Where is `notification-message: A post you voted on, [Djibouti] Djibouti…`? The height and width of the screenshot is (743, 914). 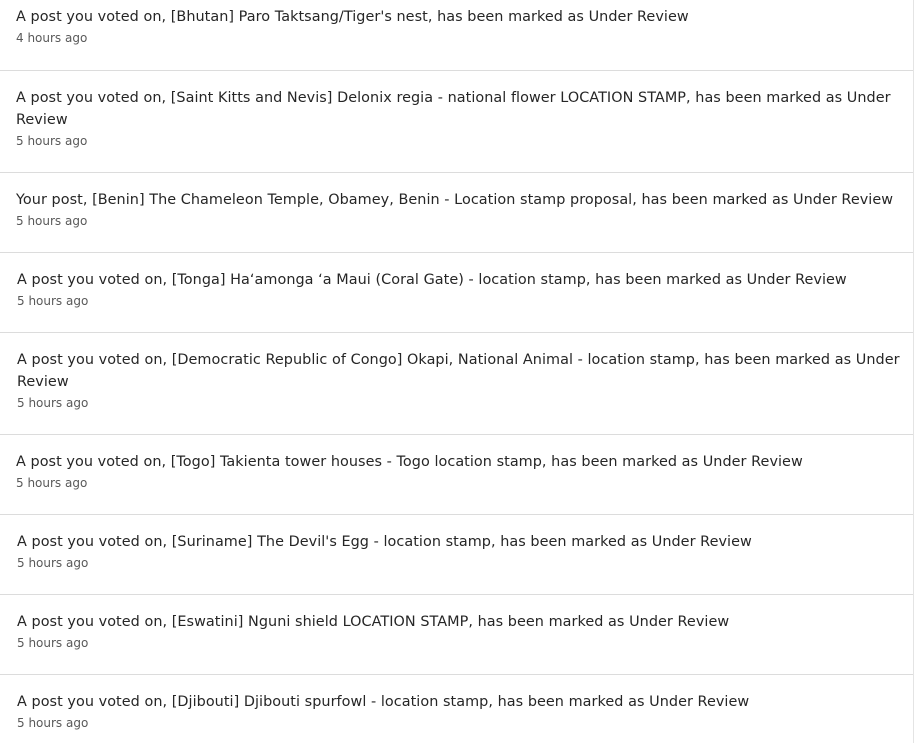 notification-message: A post you voted on, [Djibouti] Djibouti… is located at coordinates (383, 702).